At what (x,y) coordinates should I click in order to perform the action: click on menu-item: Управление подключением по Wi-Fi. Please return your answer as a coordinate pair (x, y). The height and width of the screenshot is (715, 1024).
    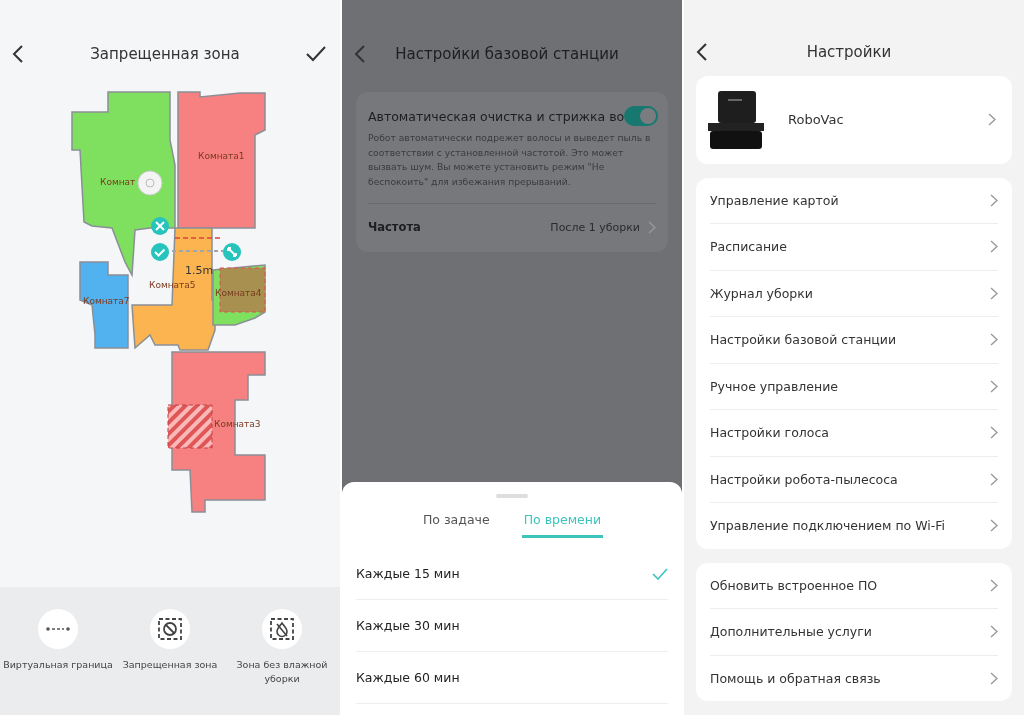
    Looking at the image, I should click on (854, 526).